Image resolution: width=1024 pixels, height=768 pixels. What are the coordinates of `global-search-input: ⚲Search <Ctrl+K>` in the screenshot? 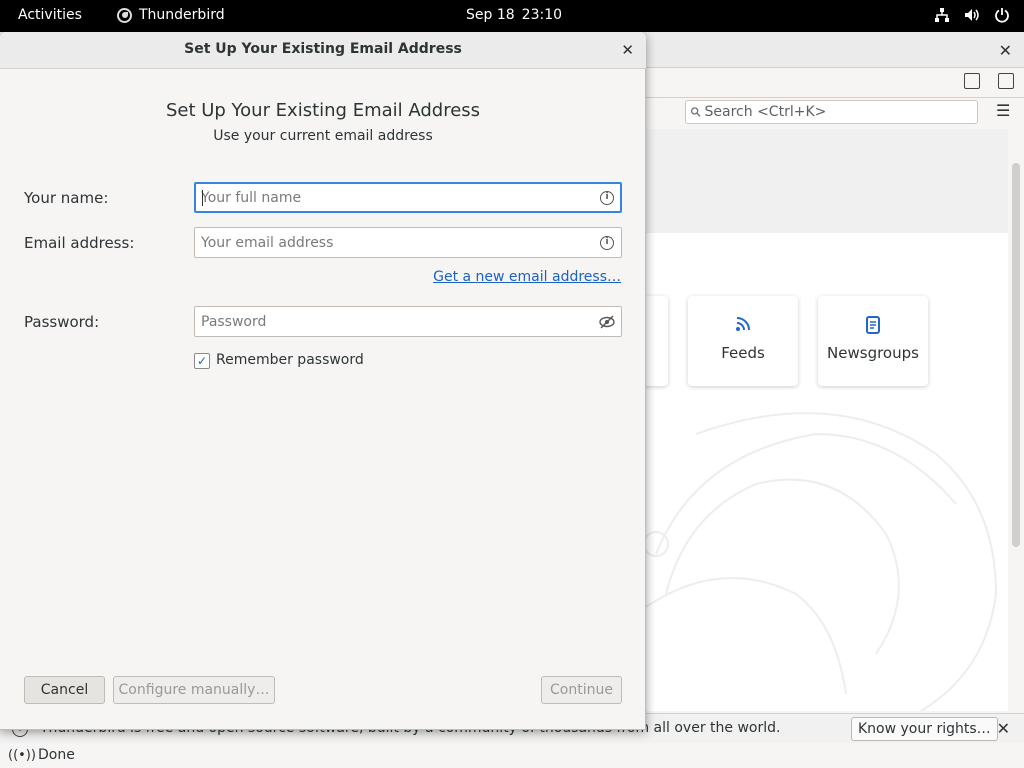 It's located at (831, 112).